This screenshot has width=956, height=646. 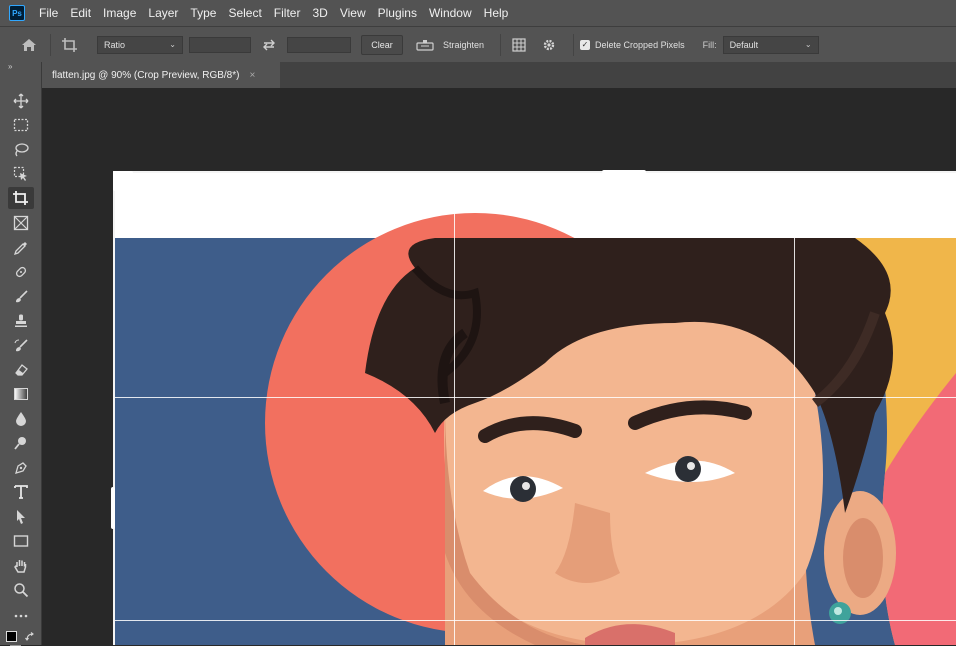 I want to click on pen-icon, so click(x=21, y=468).